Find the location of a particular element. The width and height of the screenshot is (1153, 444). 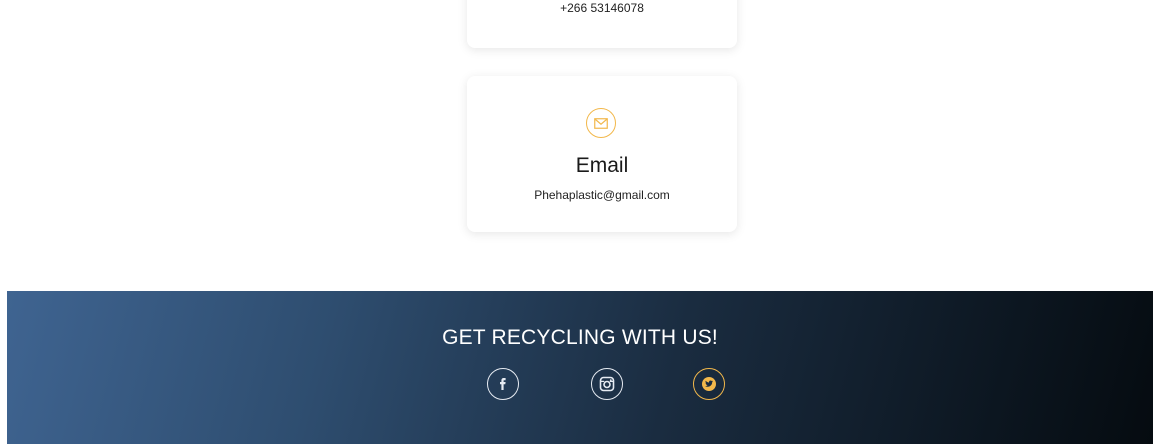

twitter-link is located at coordinates (709, 384).